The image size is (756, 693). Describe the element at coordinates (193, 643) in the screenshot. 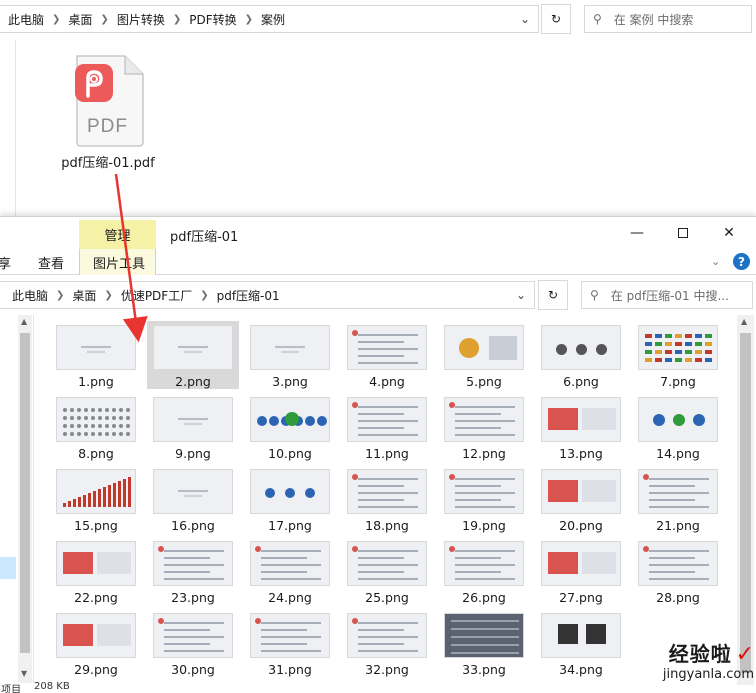

I see `file-tile: 30.png` at that location.